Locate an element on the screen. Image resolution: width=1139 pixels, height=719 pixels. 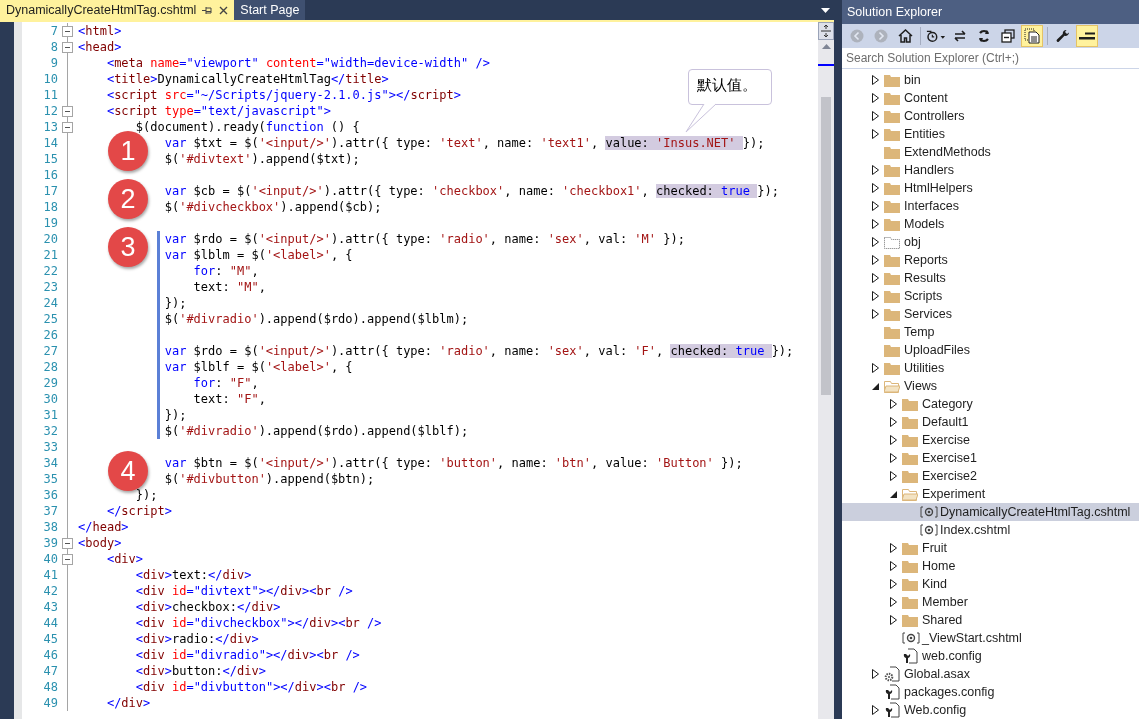
tree-item: Global.asax is located at coordinates (990, 674).